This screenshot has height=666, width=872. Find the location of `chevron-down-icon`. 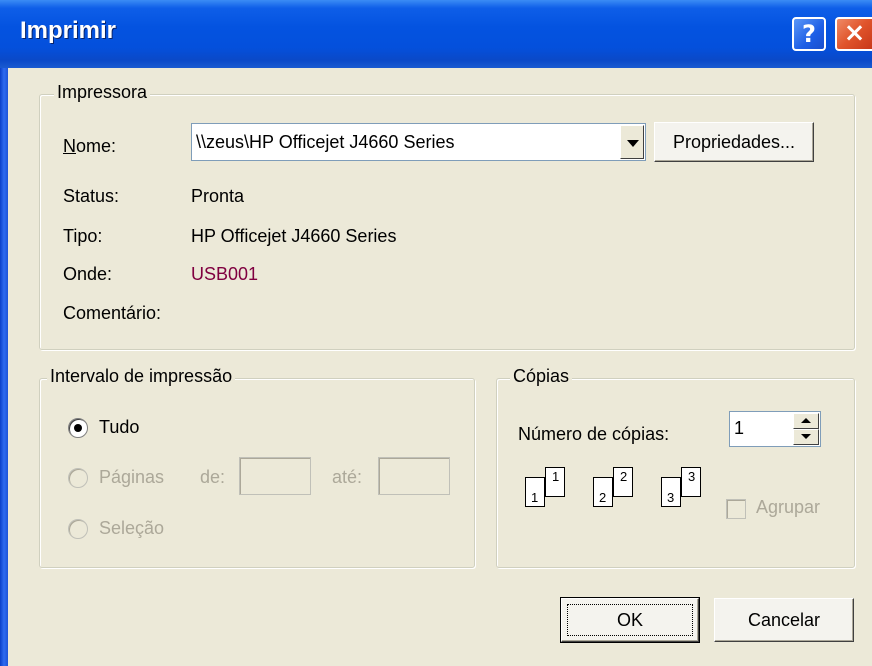

chevron-down-icon is located at coordinates (632, 142).